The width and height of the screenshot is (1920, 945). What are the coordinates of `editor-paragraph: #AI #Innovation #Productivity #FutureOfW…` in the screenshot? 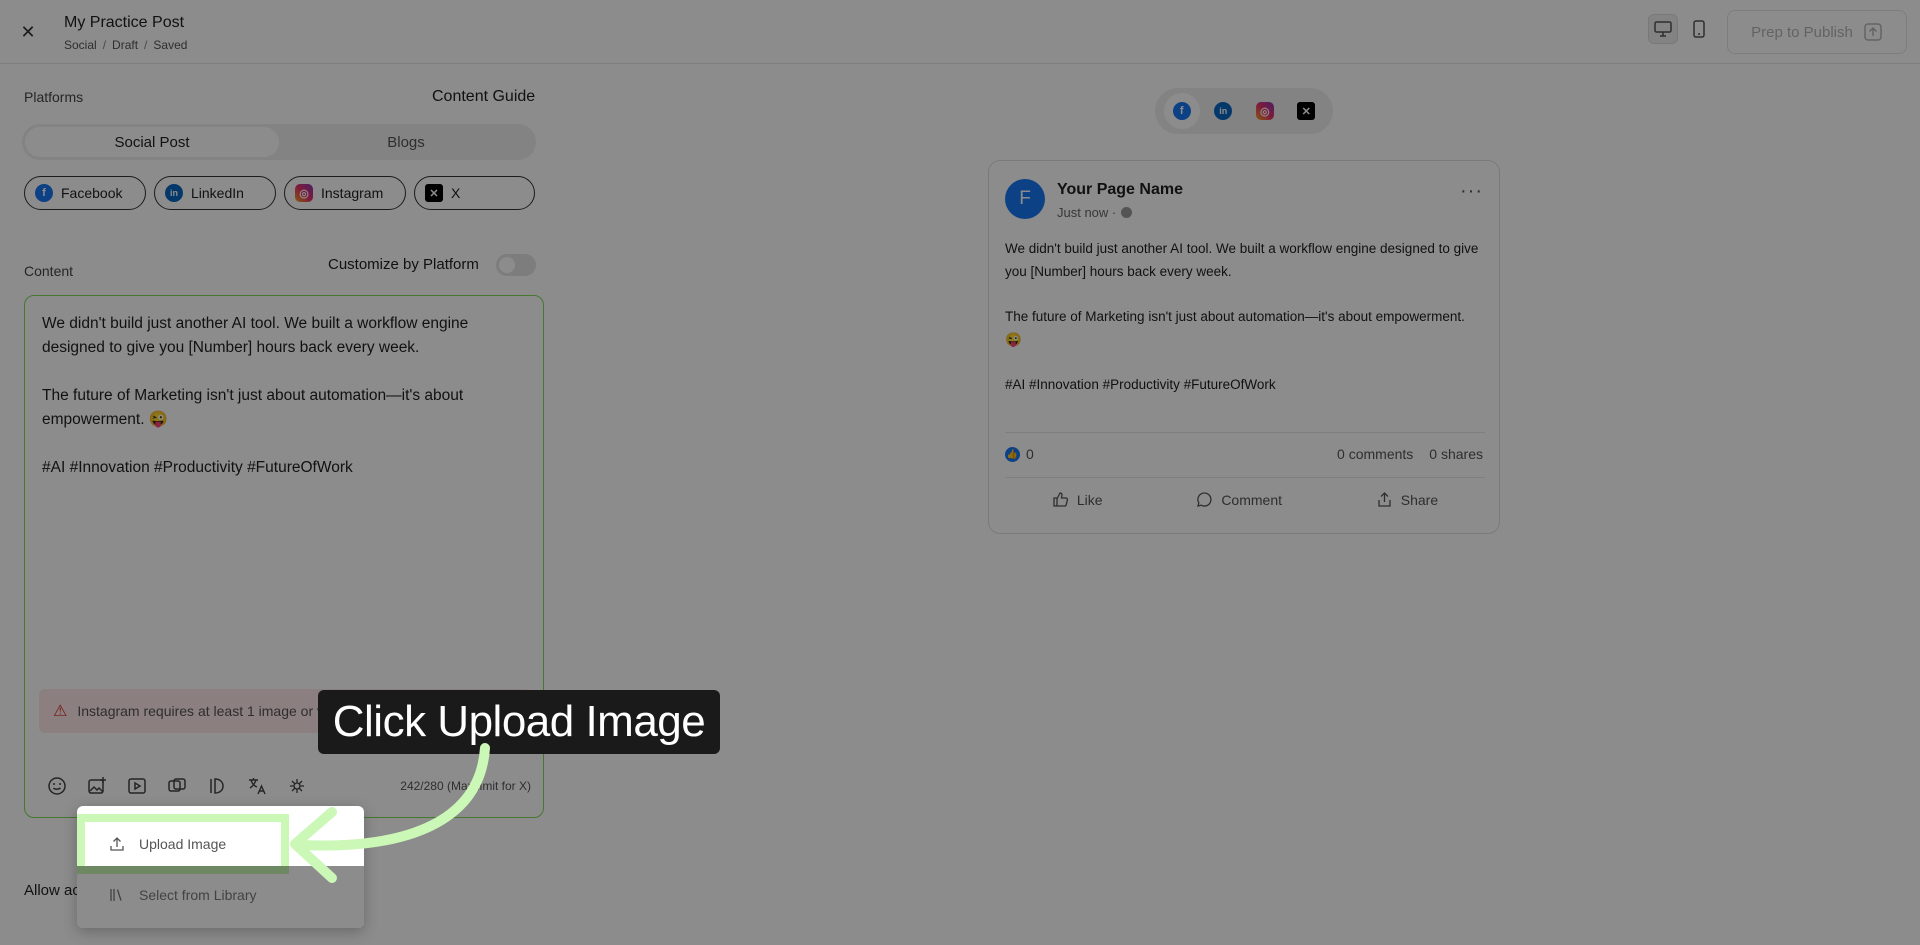 It's located at (197, 467).